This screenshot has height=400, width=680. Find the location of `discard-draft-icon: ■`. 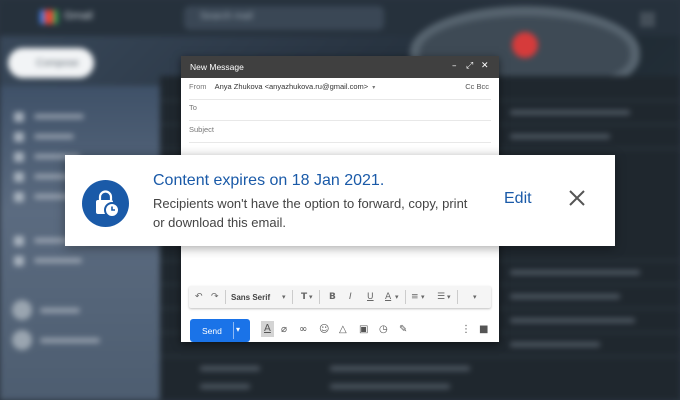

discard-draft-icon: ■ is located at coordinates (483, 330).